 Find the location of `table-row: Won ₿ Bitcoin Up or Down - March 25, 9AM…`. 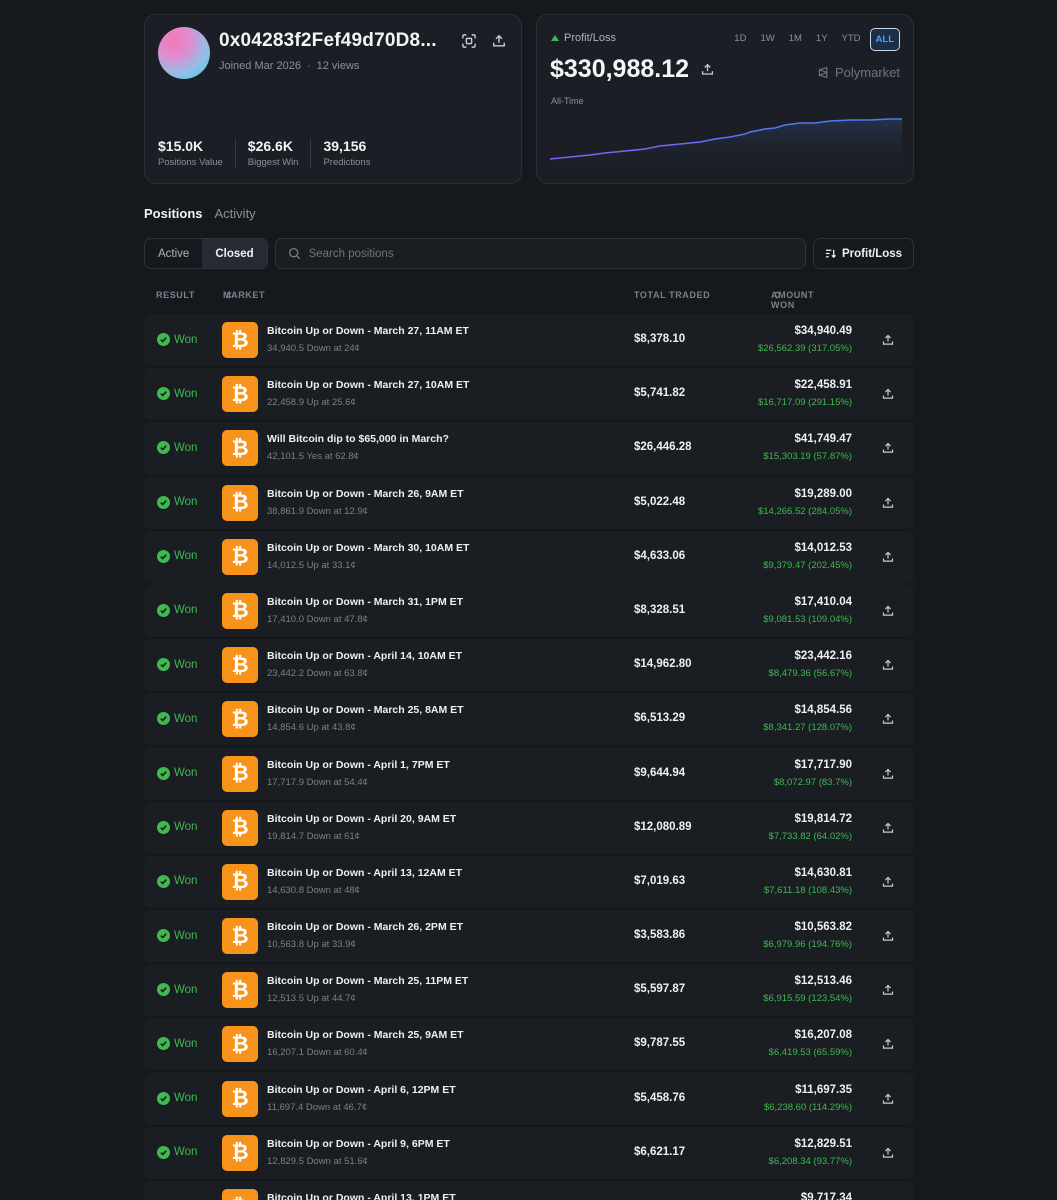

table-row: Won ₿ Bitcoin Up or Down - March 25, 9AM… is located at coordinates (529, 1044).